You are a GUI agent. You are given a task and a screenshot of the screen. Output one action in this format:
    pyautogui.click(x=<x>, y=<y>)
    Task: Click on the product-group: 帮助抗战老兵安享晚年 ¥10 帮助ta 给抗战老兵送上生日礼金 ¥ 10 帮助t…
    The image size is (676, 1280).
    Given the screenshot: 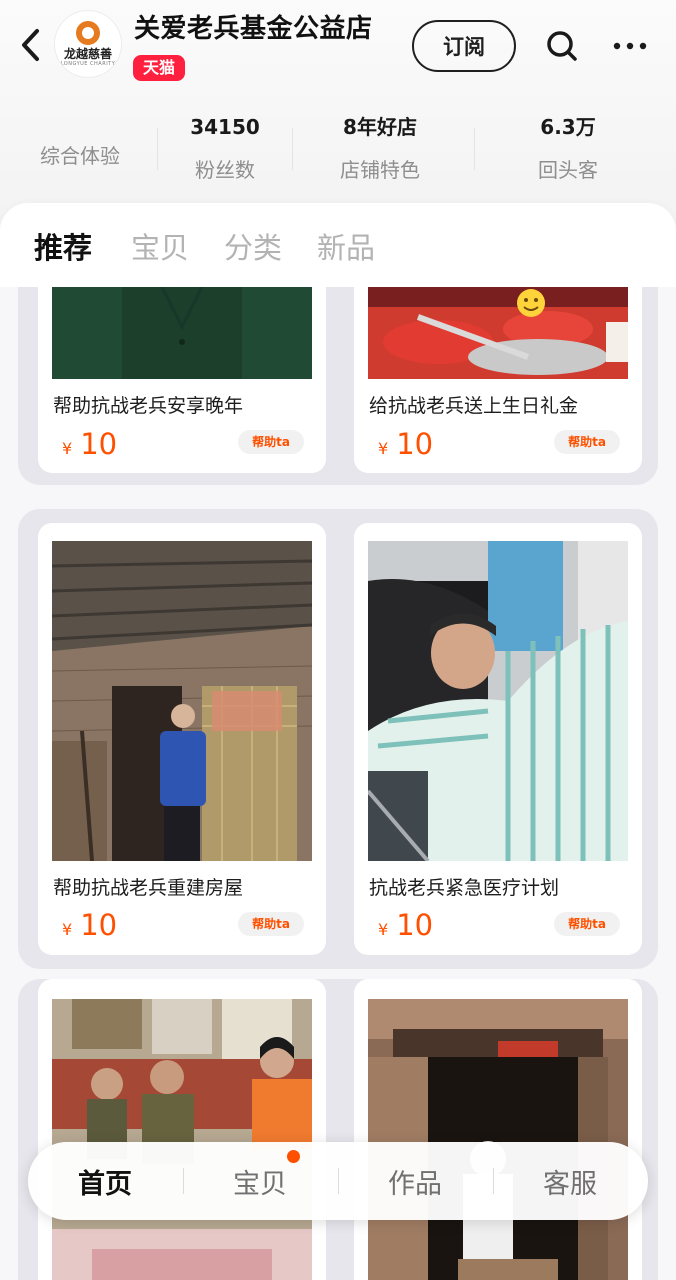 What is the action you would take?
    pyautogui.click(x=338, y=386)
    